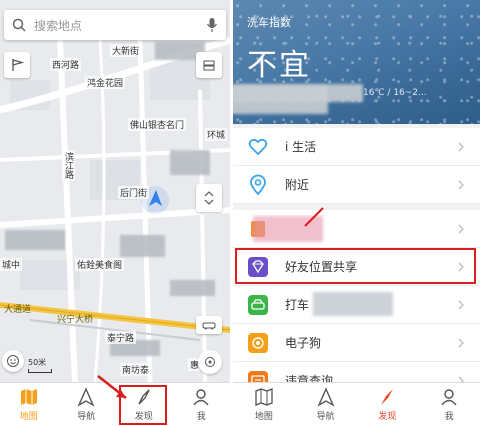  What do you see at coordinates (126, 50) in the screenshot?
I see `map-label: 大新街` at bounding box center [126, 50].